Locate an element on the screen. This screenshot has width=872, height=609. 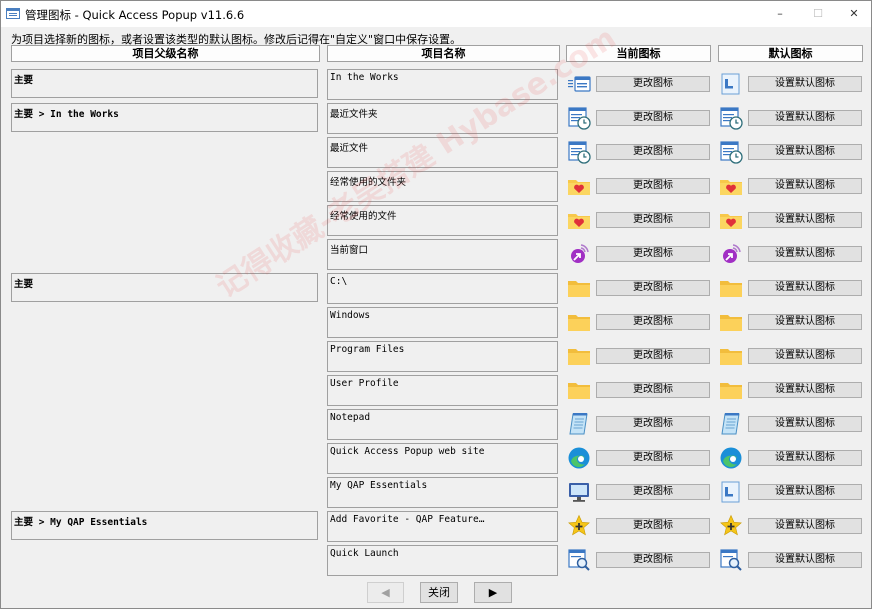
parent-name-box: 主要 > In the Works is located at coordinates (164, 117).